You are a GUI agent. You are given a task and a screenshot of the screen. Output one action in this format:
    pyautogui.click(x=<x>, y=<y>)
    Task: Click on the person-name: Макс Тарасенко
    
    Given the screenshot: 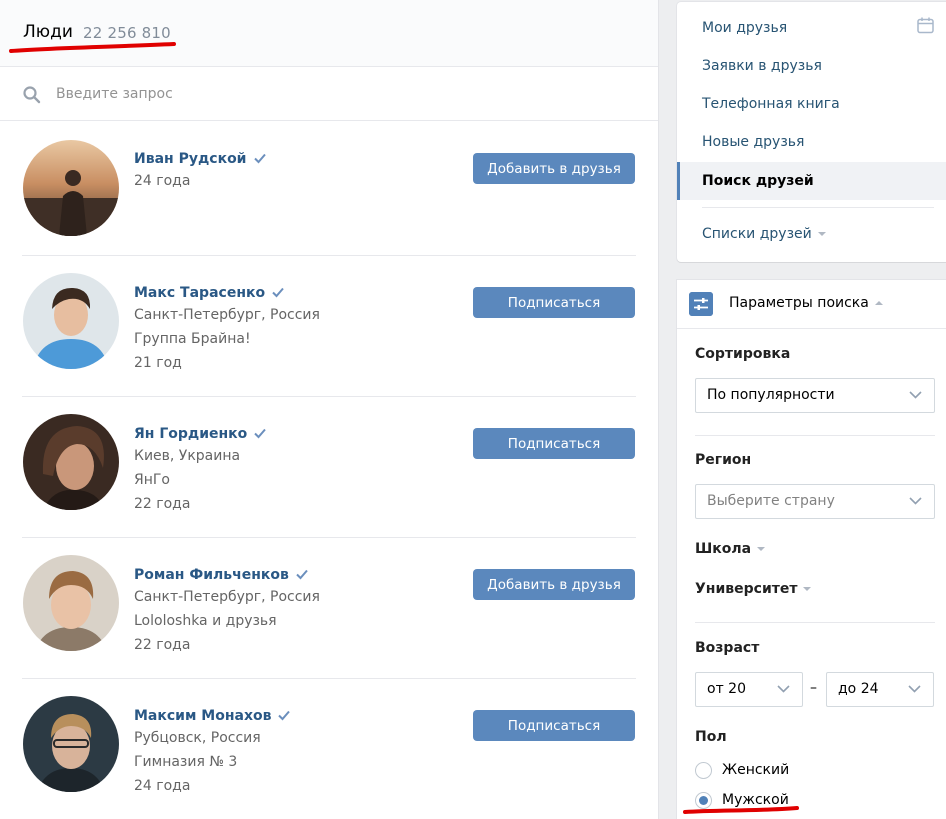 What is the action you would take?
    pyautogui.click(x=199, y=293)
    